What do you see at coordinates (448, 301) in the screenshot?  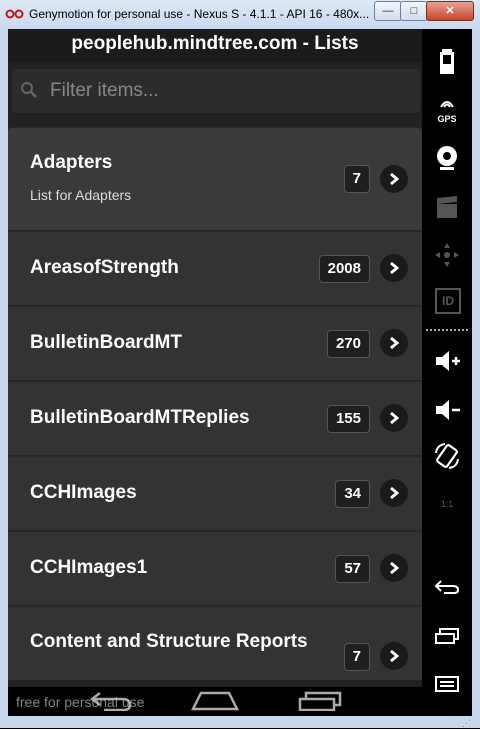 I see `id-icon: ID` at bounding box center [448, 301].